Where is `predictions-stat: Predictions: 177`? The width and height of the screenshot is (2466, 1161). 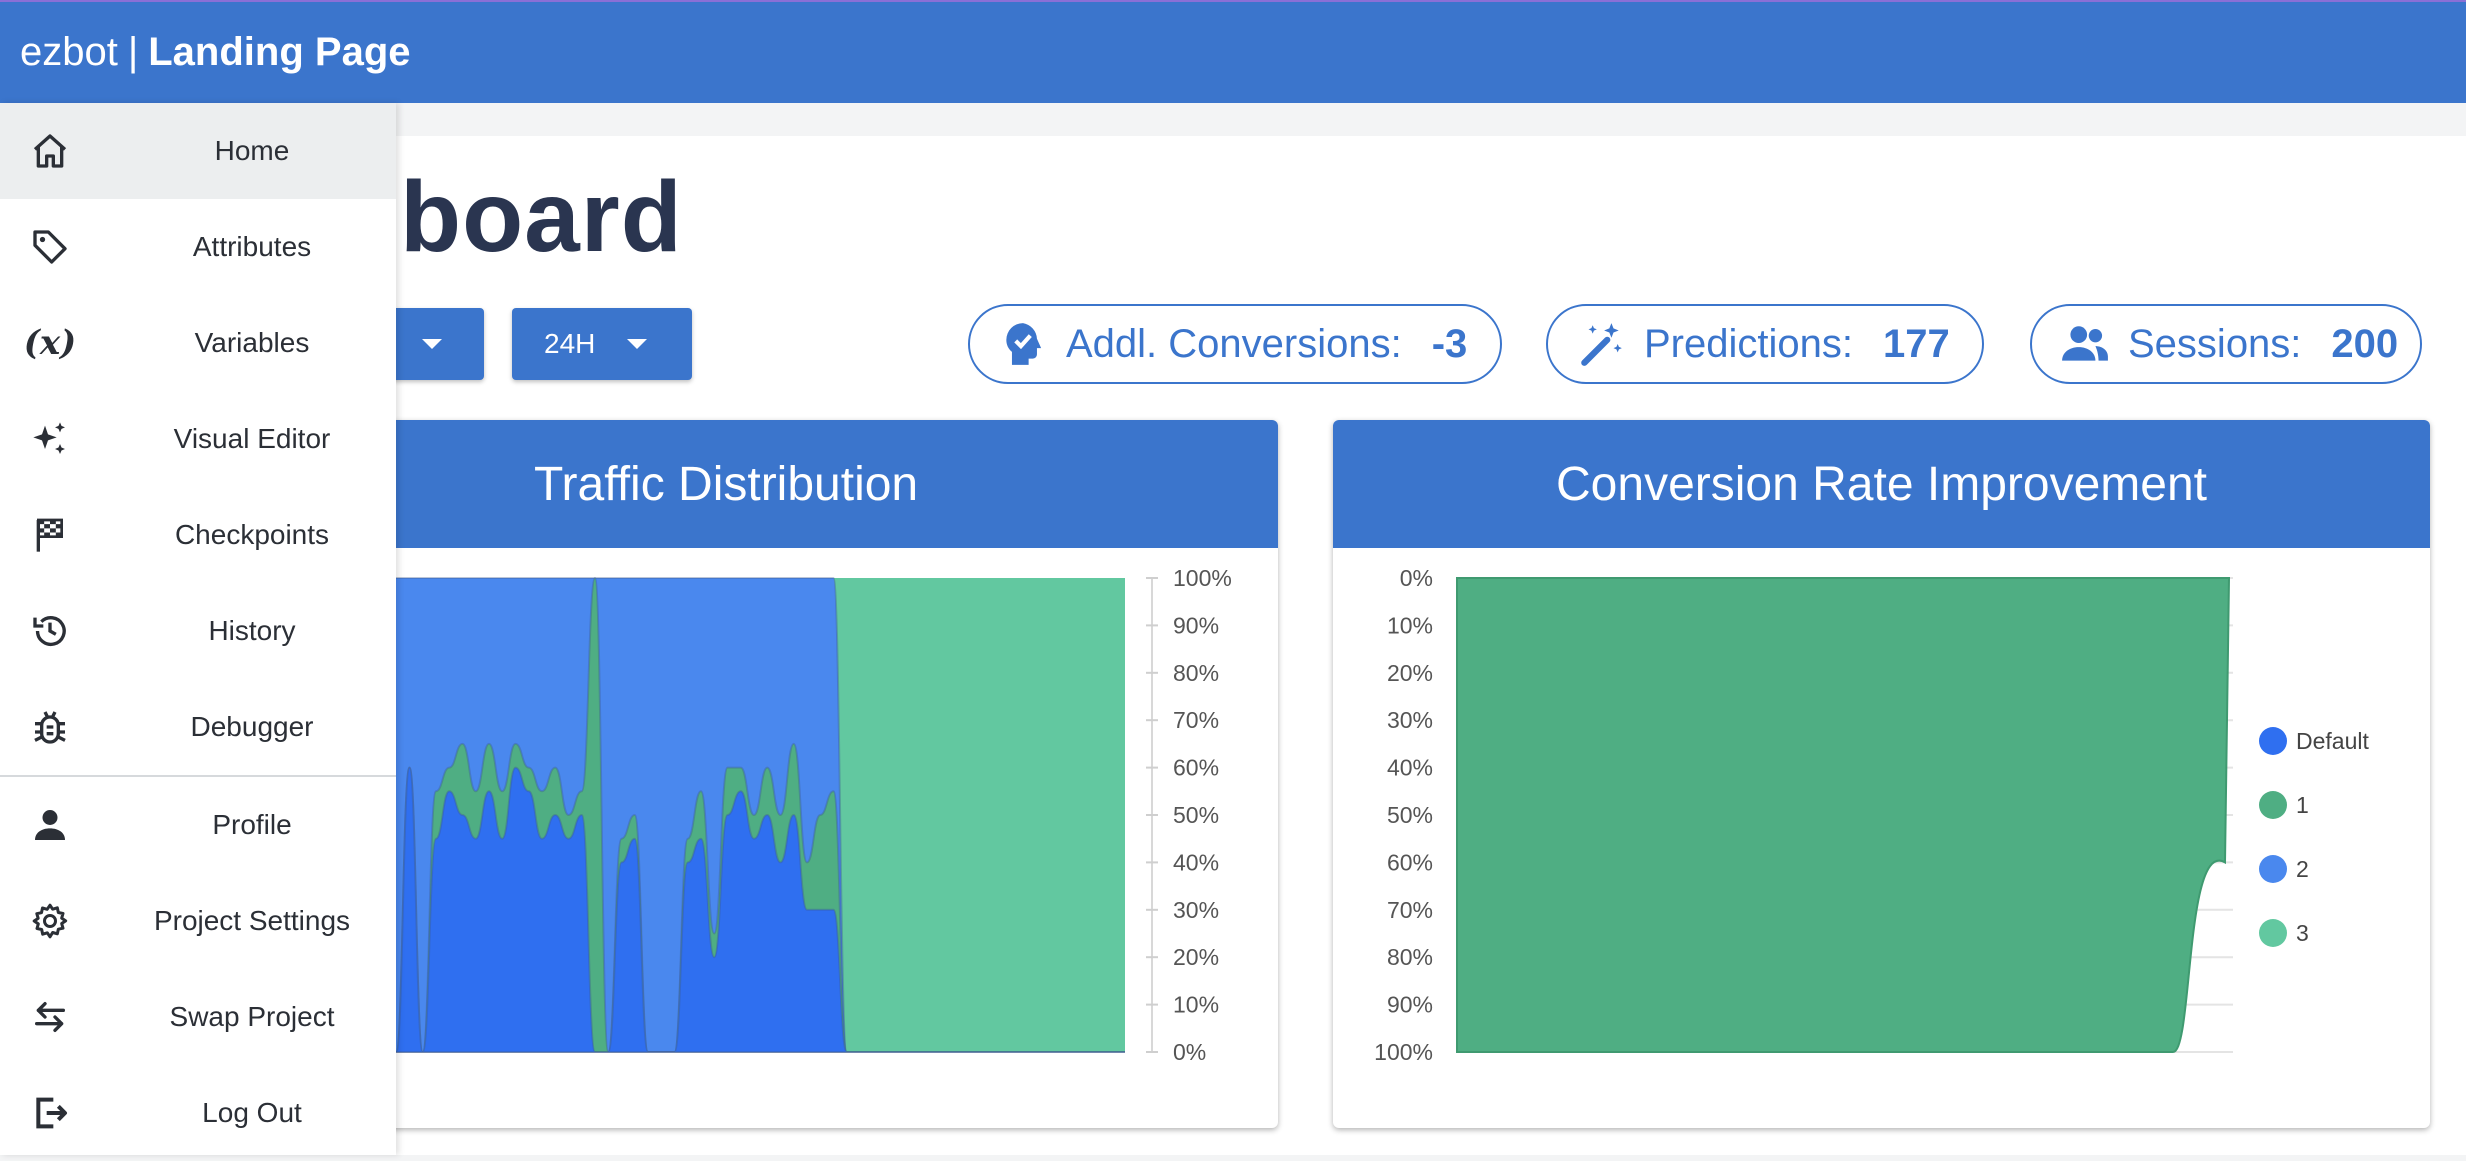 predictions-stat: Predictions: 177 is located at coordinates (1765, 344).